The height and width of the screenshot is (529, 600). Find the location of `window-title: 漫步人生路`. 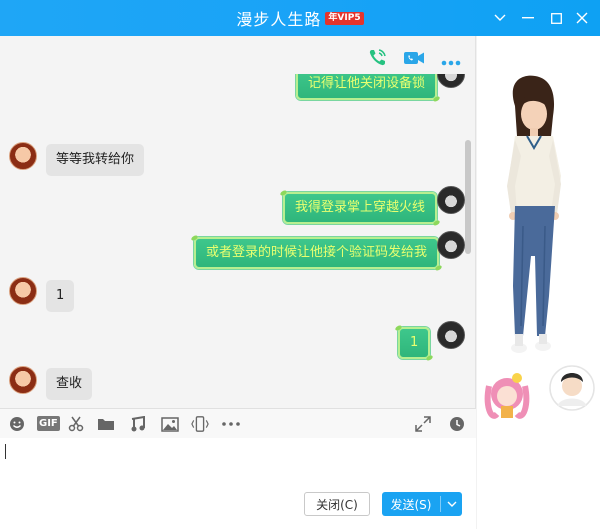

window-title: 漫步人生路 is located at coordinates (279, 19).